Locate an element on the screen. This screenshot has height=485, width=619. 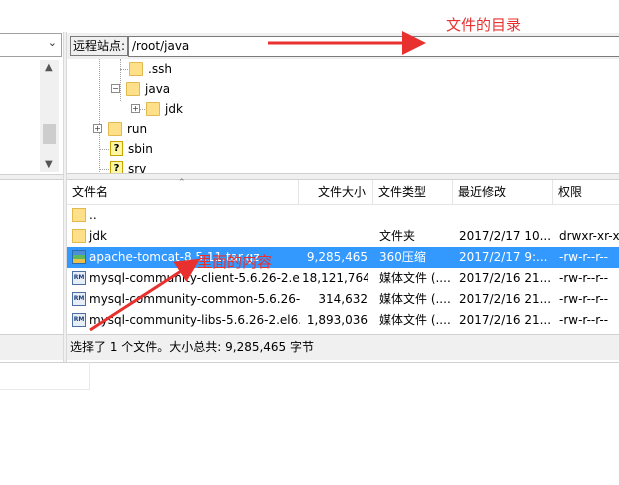
tree-item-label: jdk is located at coordinates (174, 109).